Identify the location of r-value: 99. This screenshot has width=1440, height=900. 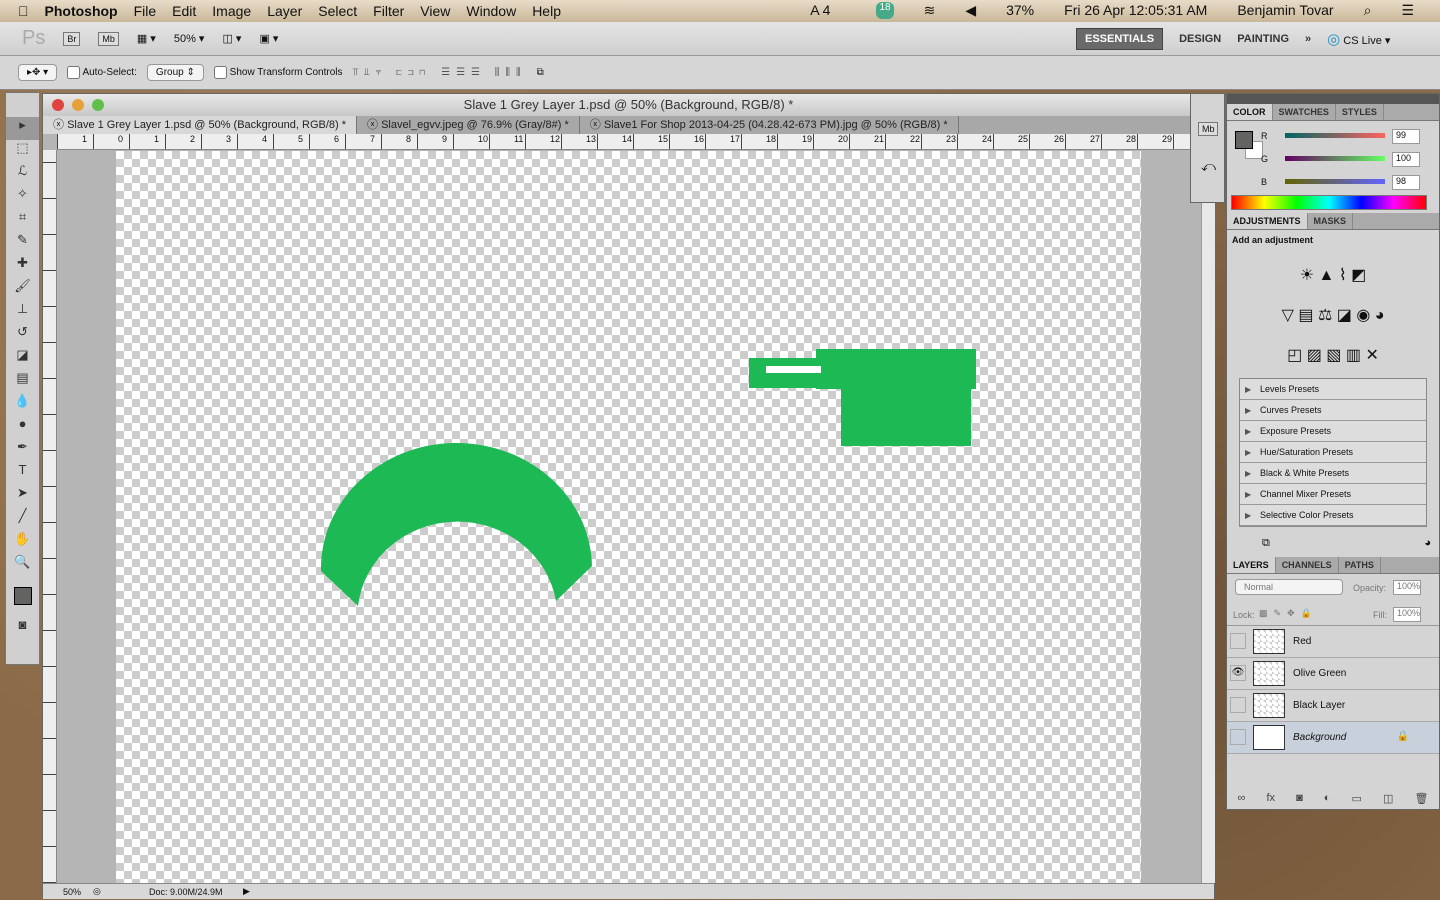
(1406, 136).